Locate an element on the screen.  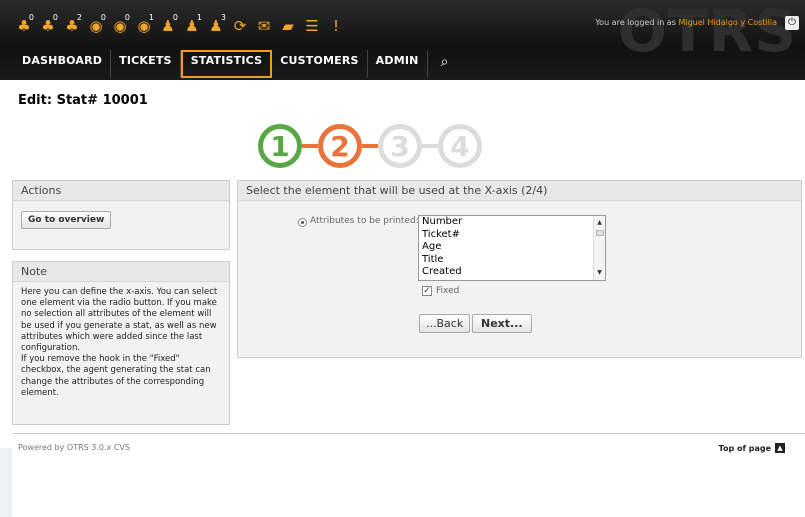
nav-customers: CUSTOMERS is located at coordinates (320, 64).